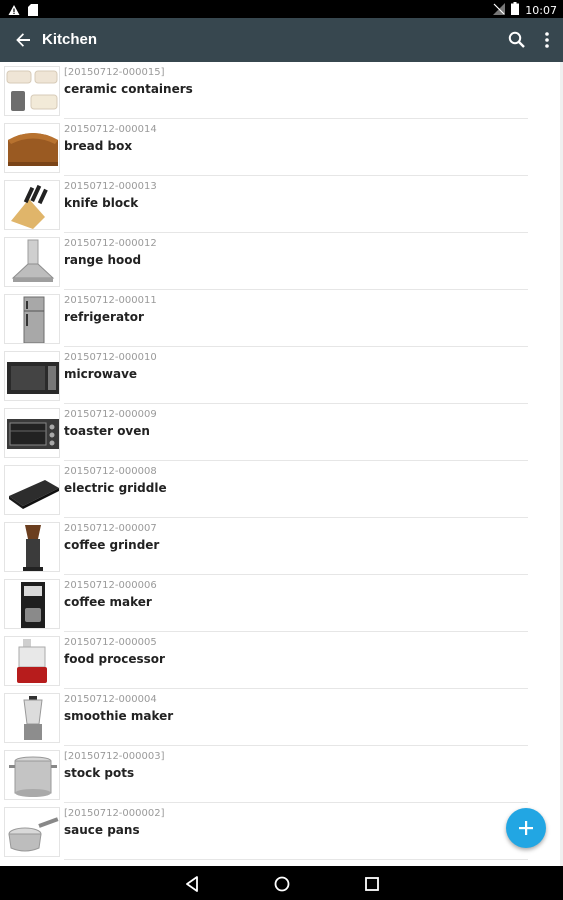  I want to click on list-item: [20150712-000015] ceramic containers, so click(281, 90).